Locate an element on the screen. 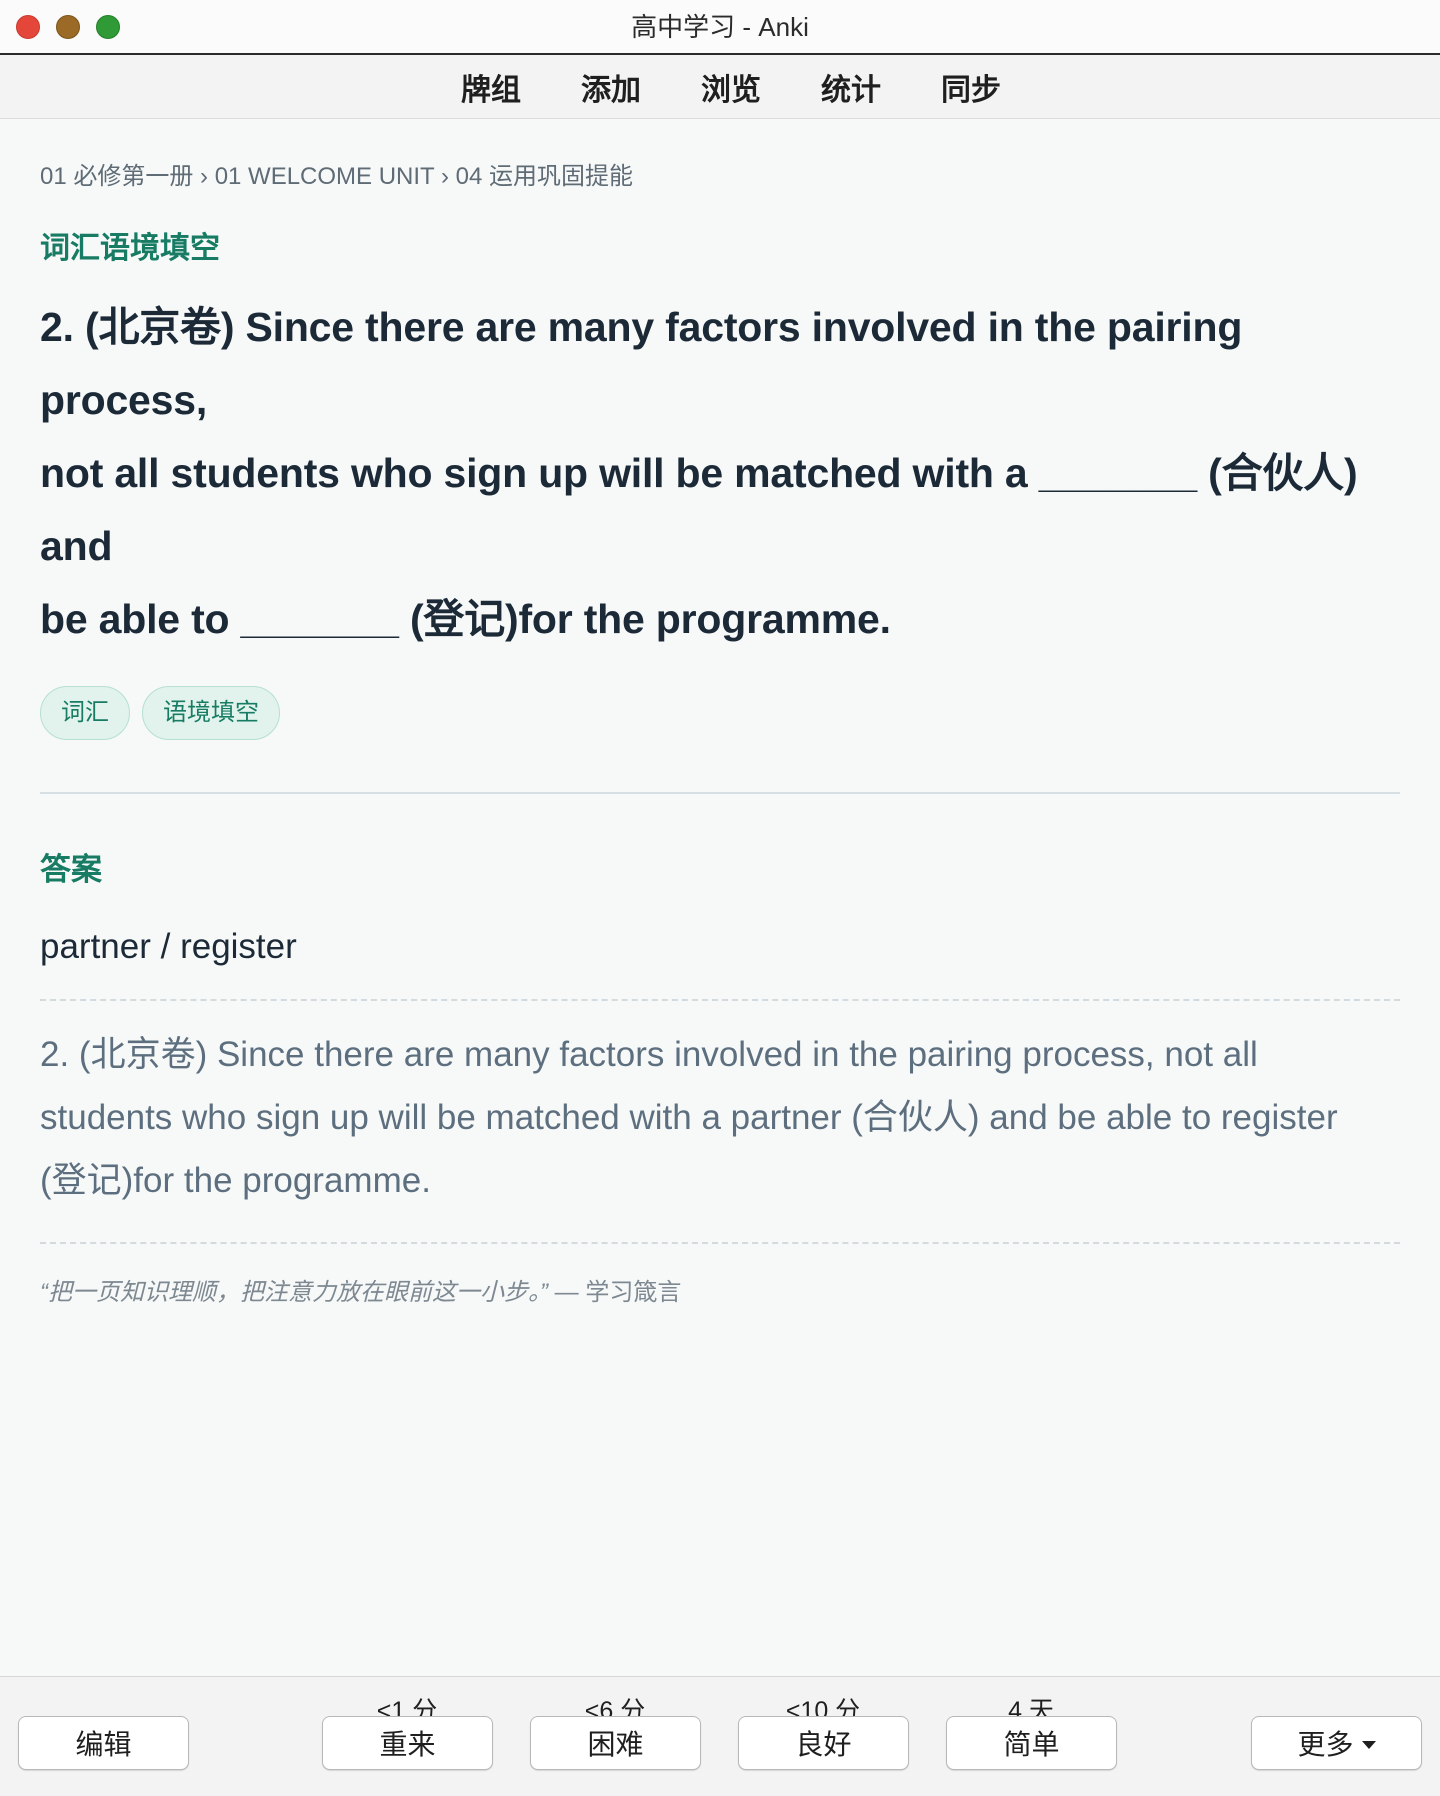  chevron-down-icon is located at coordinates (1368, 1745).